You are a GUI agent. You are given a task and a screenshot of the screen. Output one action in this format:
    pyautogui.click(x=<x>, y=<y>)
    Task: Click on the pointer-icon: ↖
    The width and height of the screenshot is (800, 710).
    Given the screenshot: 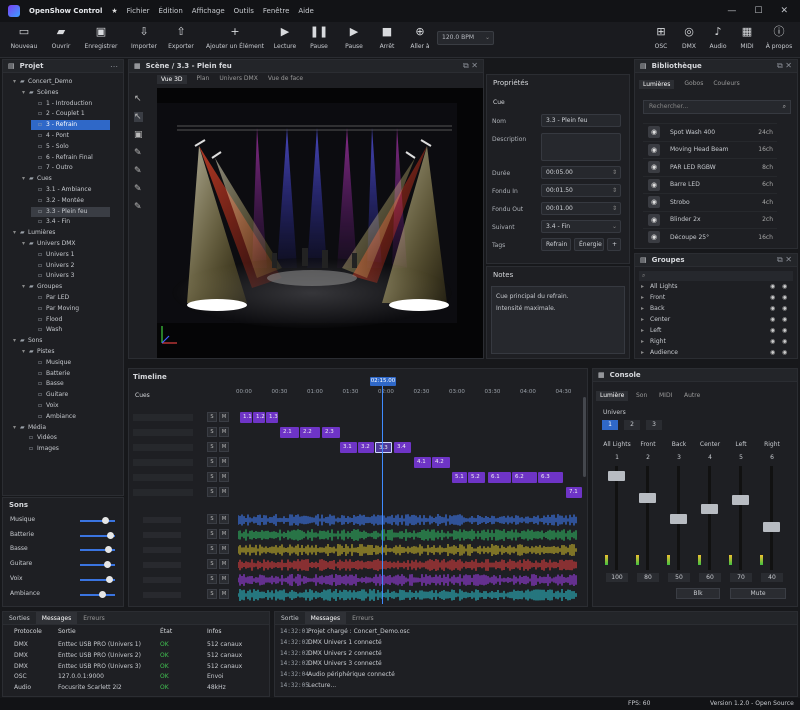 What is the action you would take?
    pyautogui.click(x=138, y=99)
    